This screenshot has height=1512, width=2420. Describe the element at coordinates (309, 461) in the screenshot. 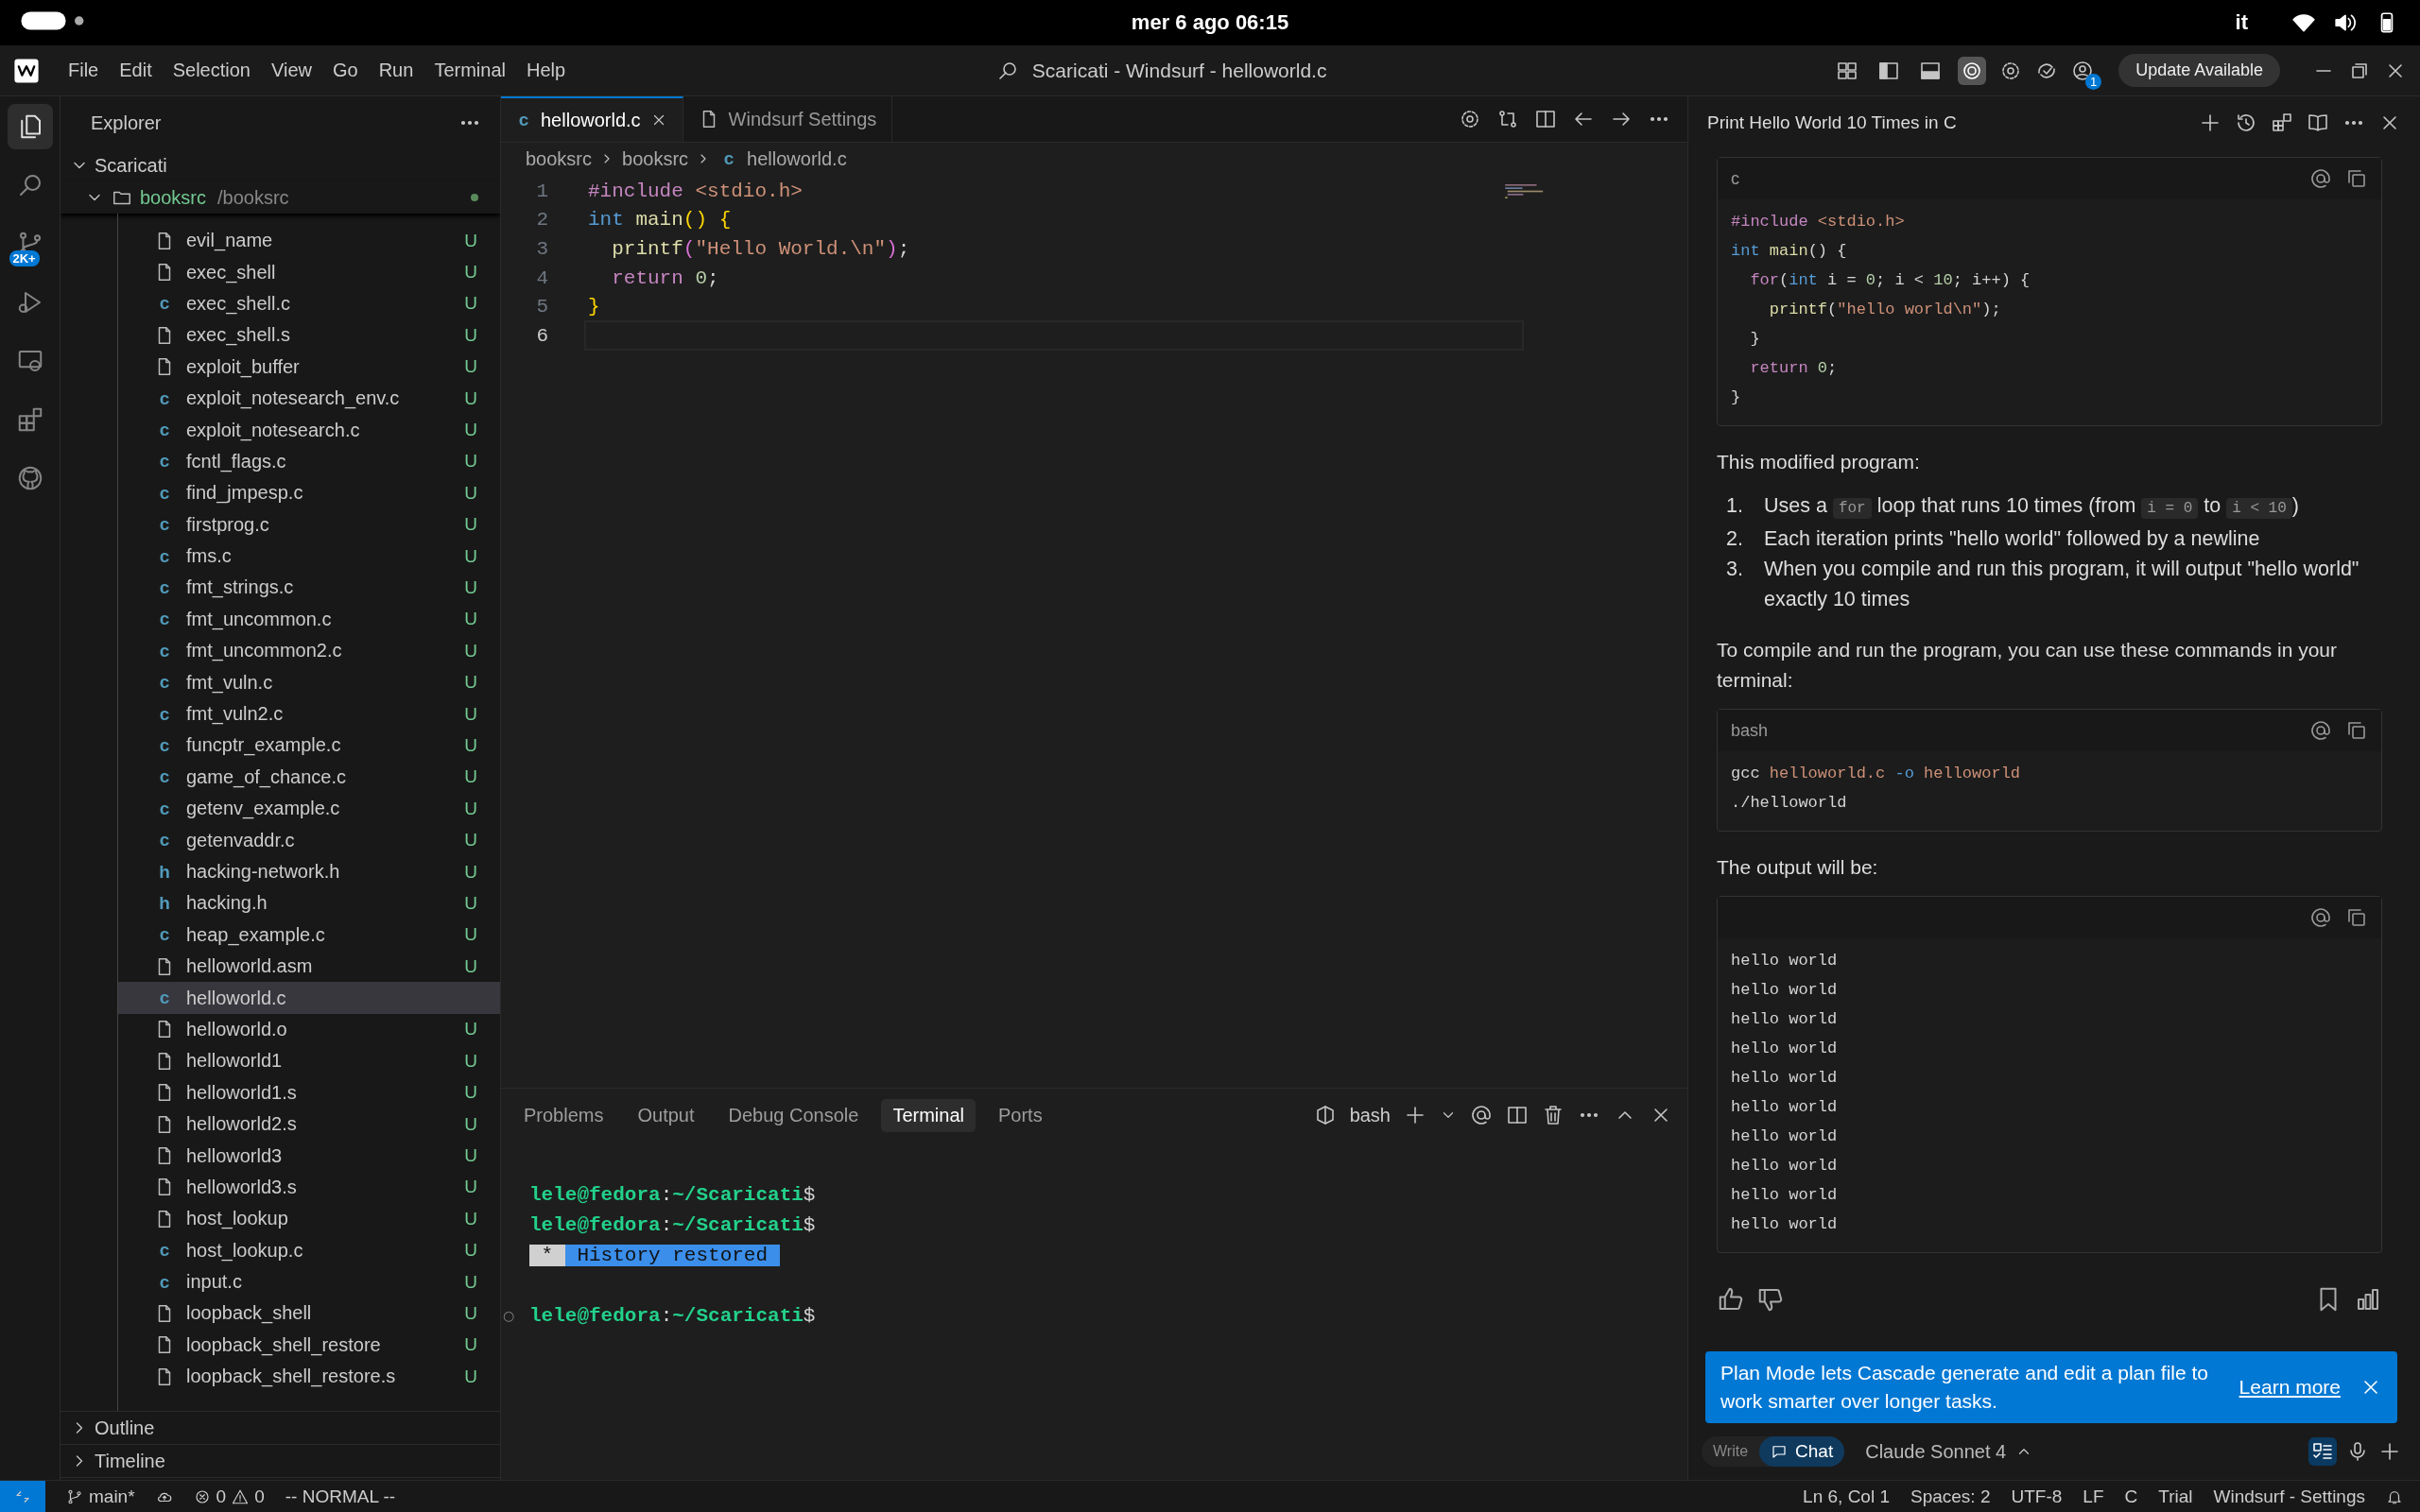

I see `tree-item: c fcntl_flags.c U` at that location.